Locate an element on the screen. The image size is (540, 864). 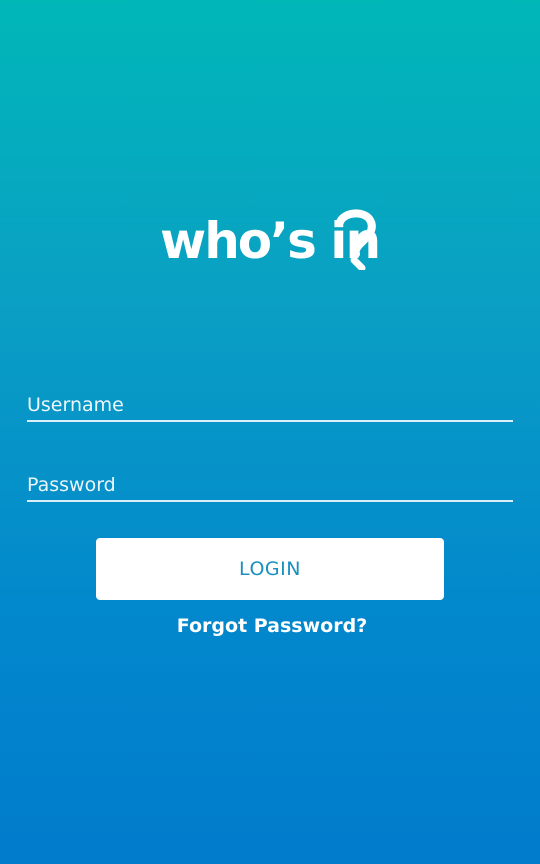
logo-graphic: who’s in is located at coordinates (270, 239).